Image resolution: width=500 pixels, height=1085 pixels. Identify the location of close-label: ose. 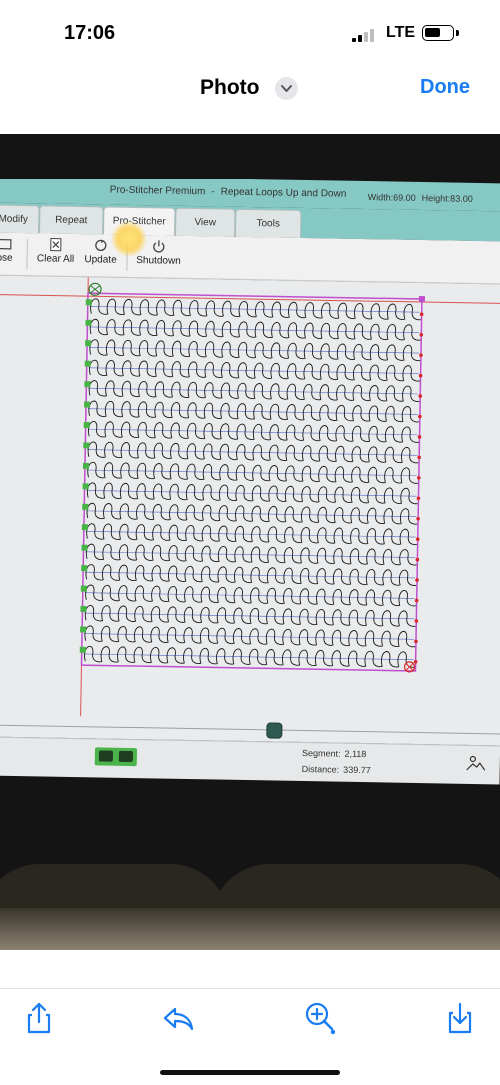
(6, 258).